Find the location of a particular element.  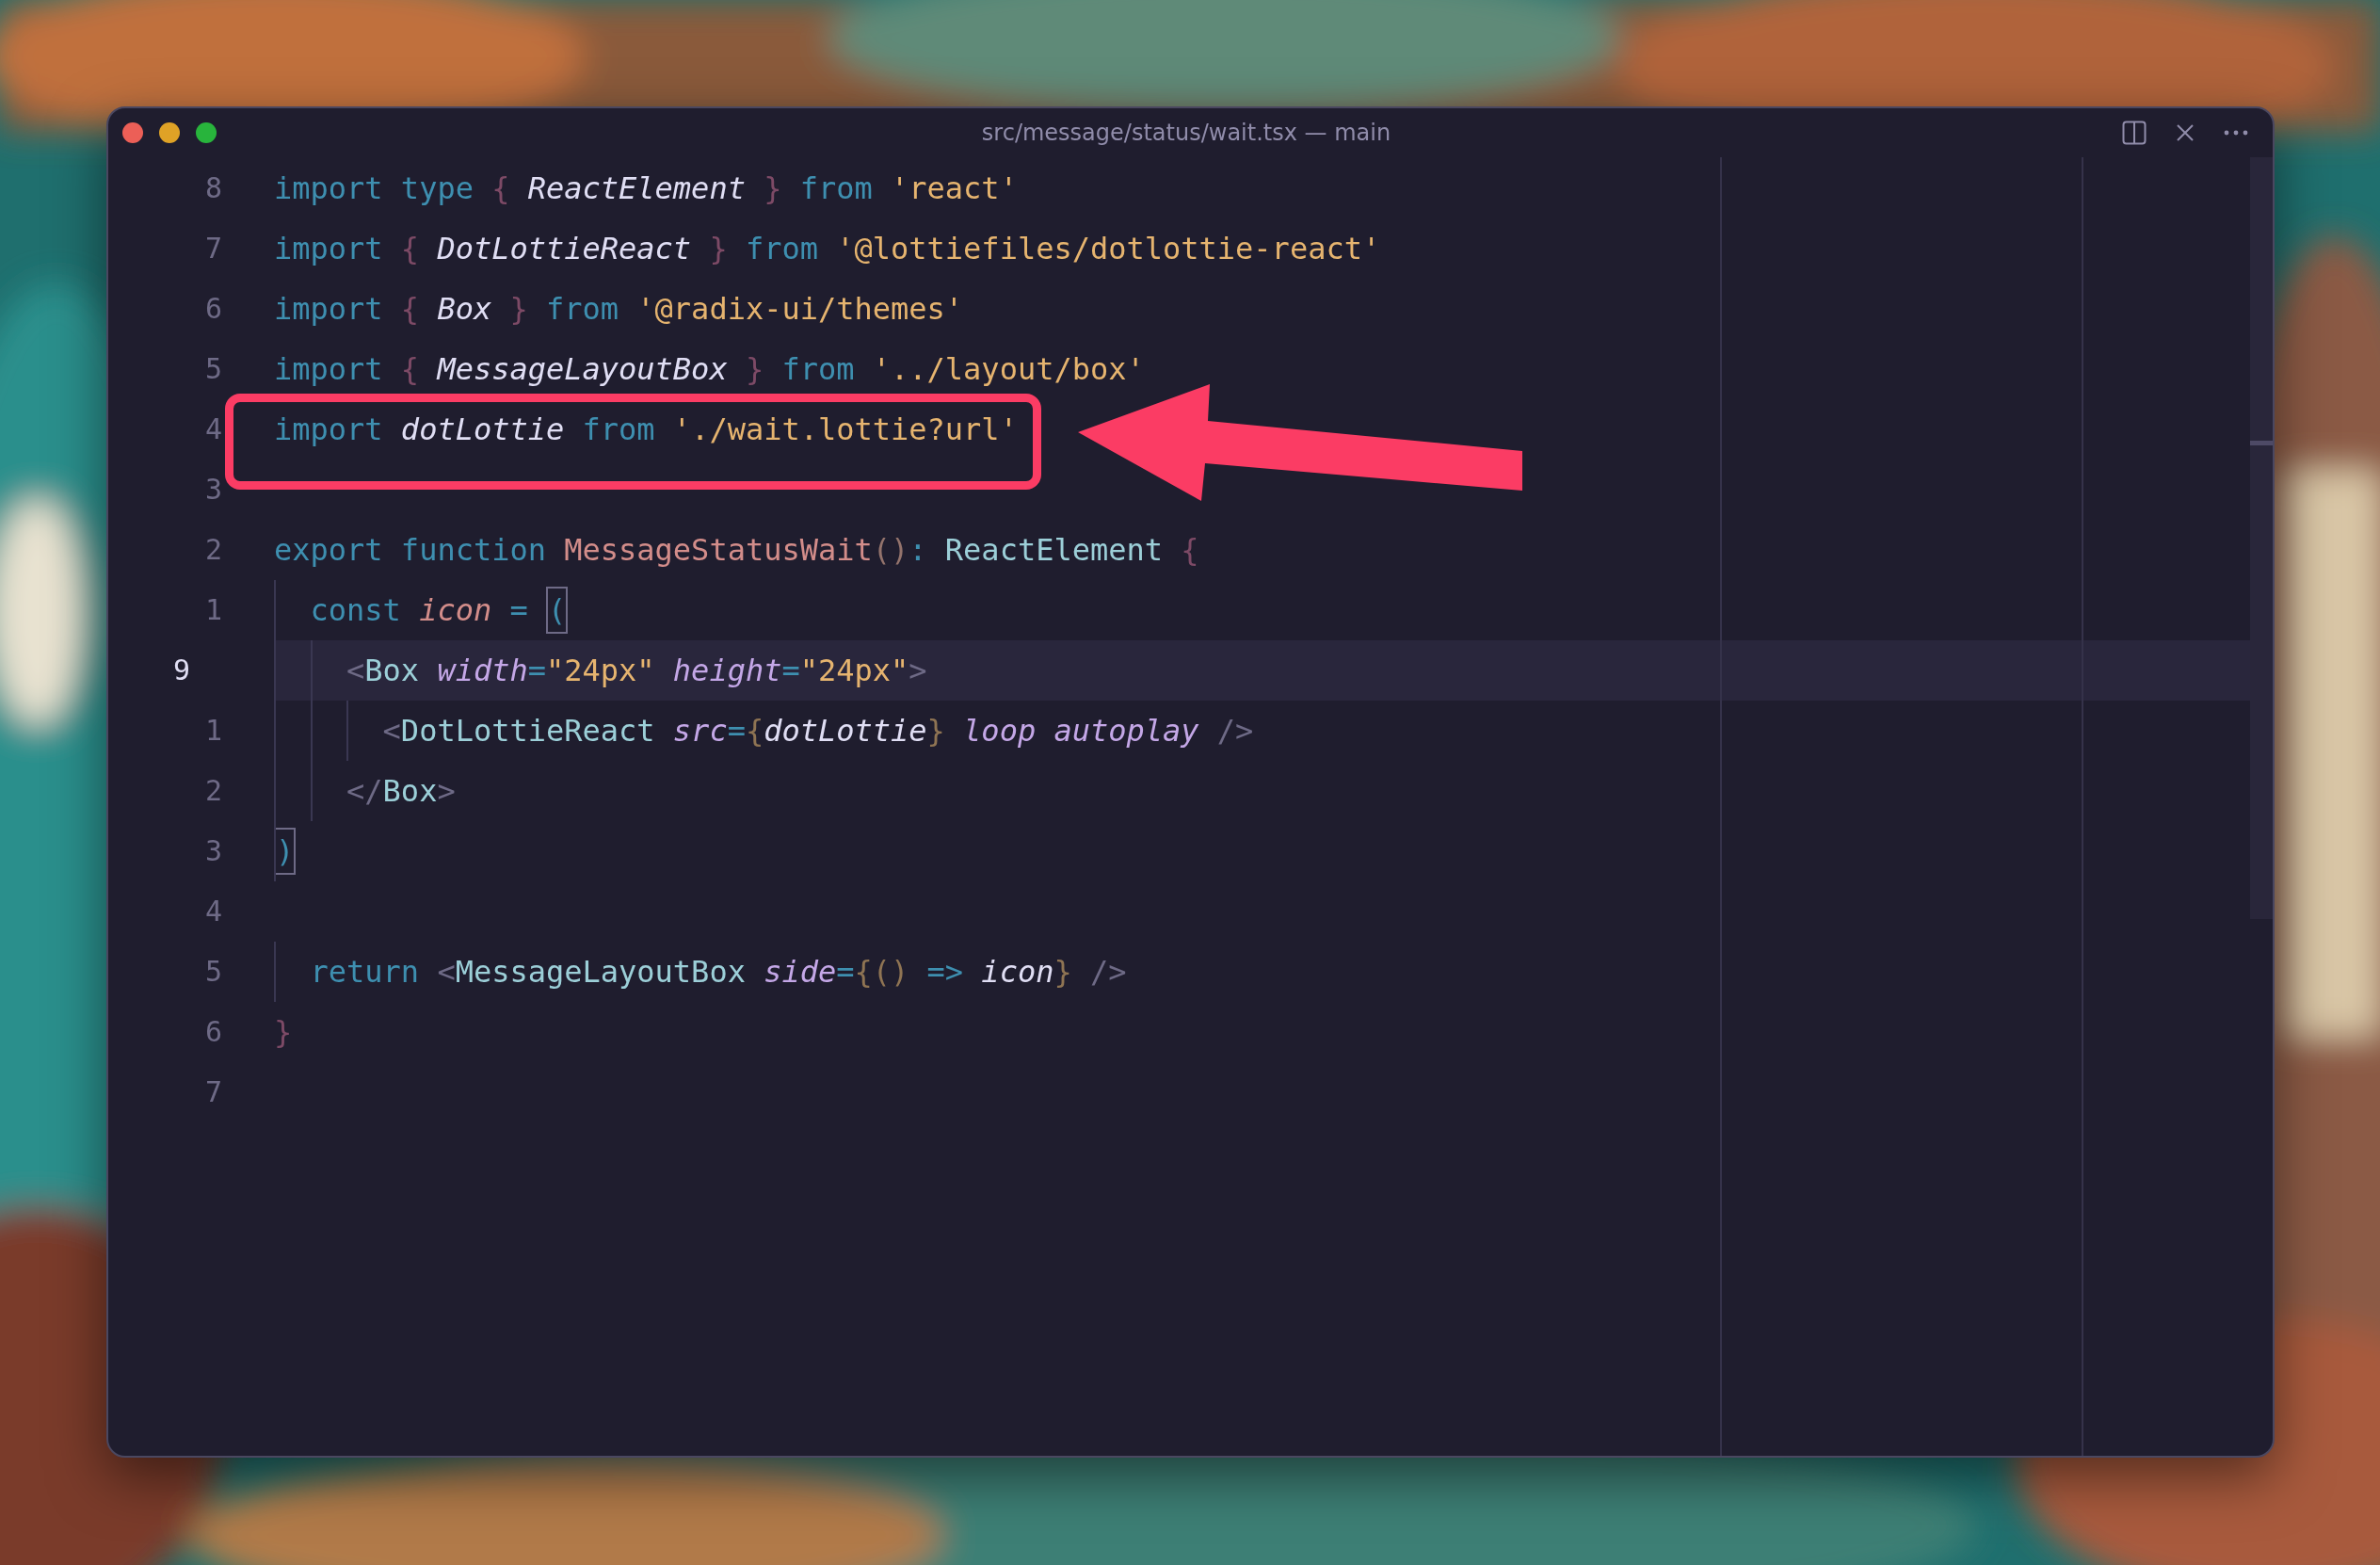

code-token: ( is located at coordinates (557, 610).